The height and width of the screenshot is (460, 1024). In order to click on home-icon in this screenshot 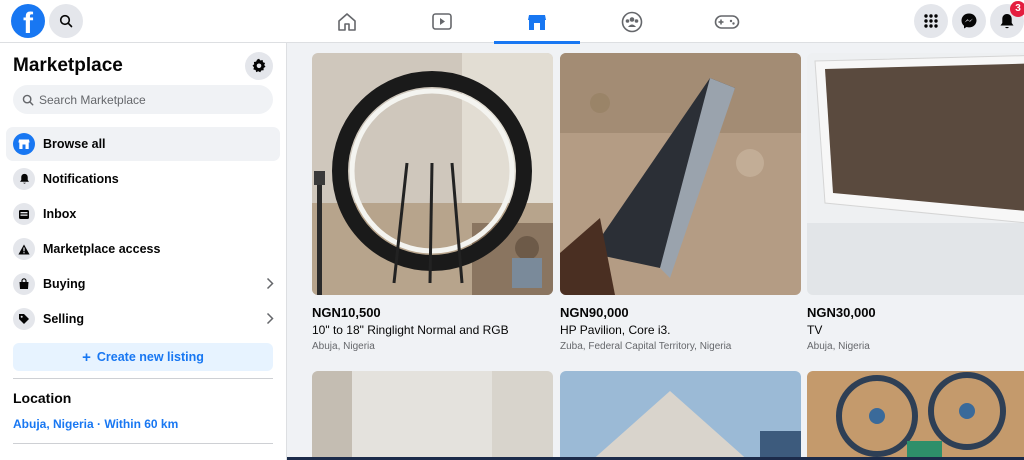, I will do `click(347, 21)`.